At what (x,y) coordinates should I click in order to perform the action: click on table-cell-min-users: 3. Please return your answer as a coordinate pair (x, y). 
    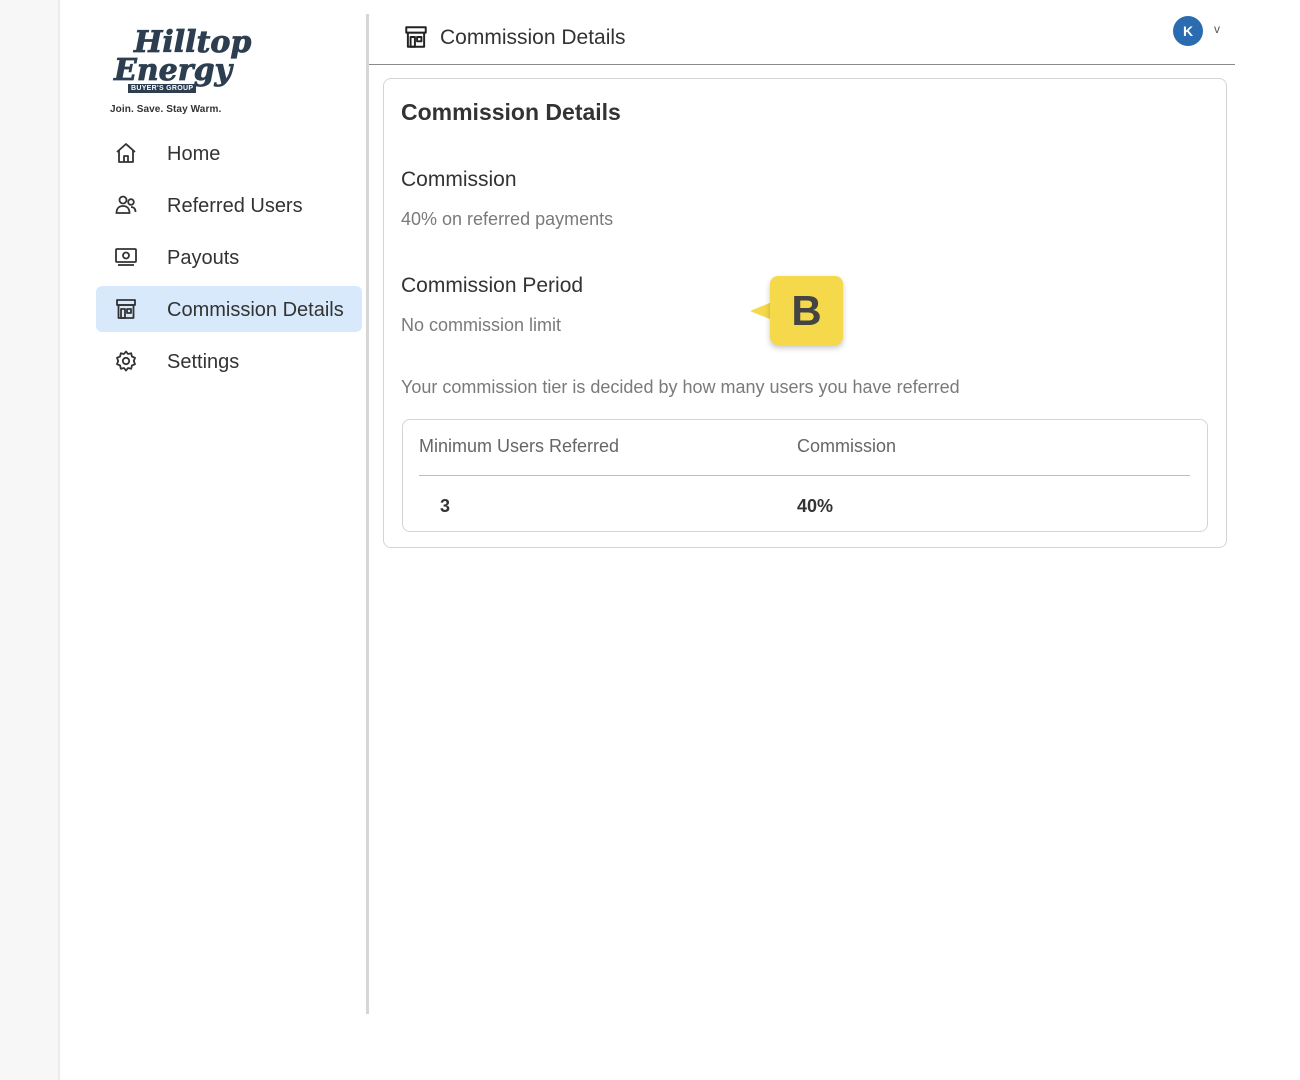
    Looking at the image, I should click on (445, 506).